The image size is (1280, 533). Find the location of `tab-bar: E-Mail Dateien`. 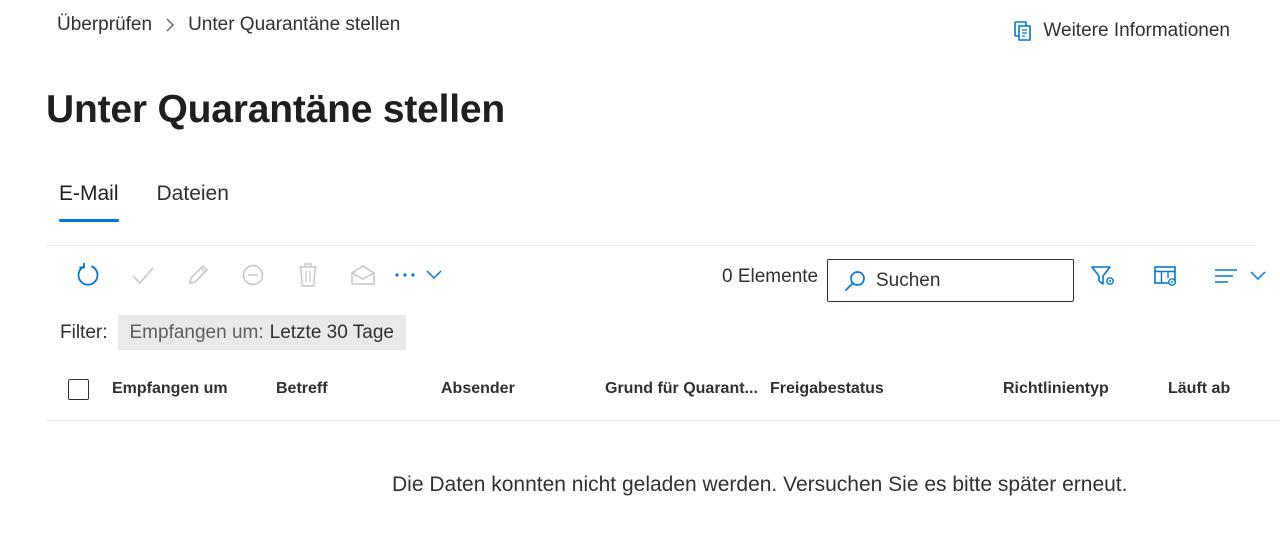

tab-bar: E-Mail Dateien is located at coordinates (163, 201).